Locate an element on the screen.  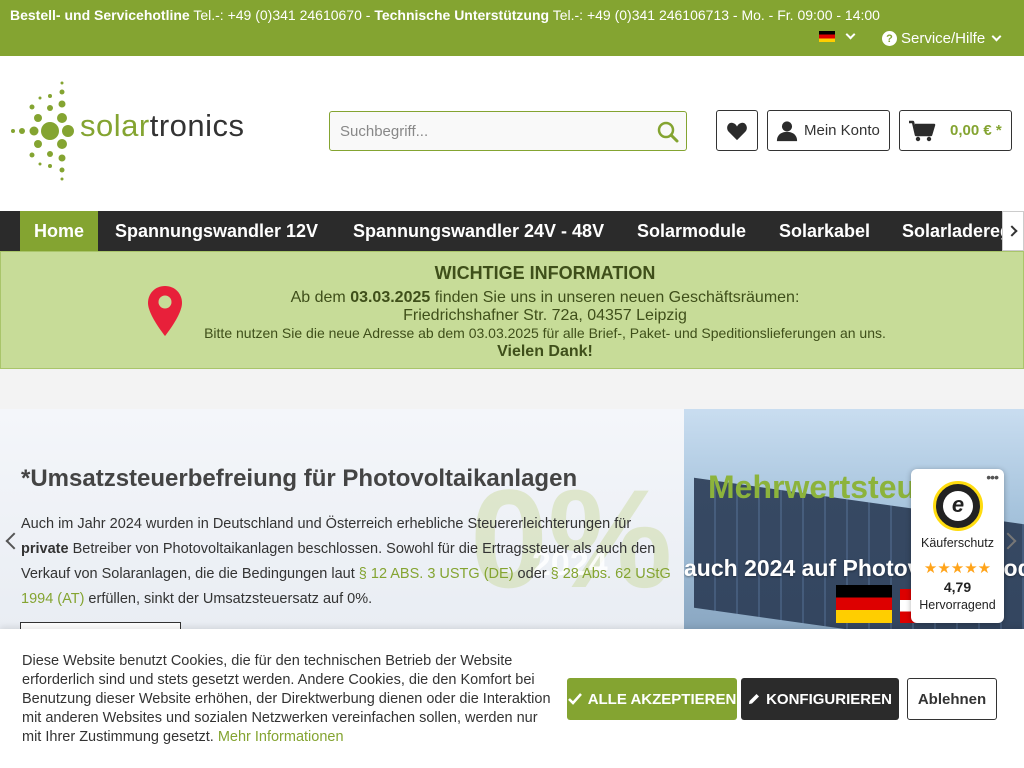
cookie-more-info-link: Mehr Informationen is located at coordinates (281, 737).